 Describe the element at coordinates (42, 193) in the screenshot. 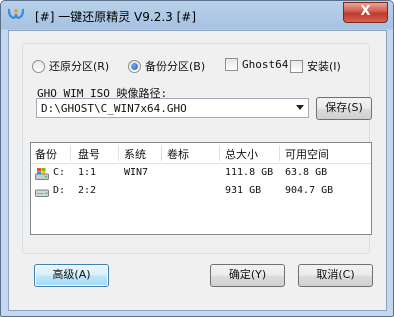

I see `hard-drive-icon` at that location.